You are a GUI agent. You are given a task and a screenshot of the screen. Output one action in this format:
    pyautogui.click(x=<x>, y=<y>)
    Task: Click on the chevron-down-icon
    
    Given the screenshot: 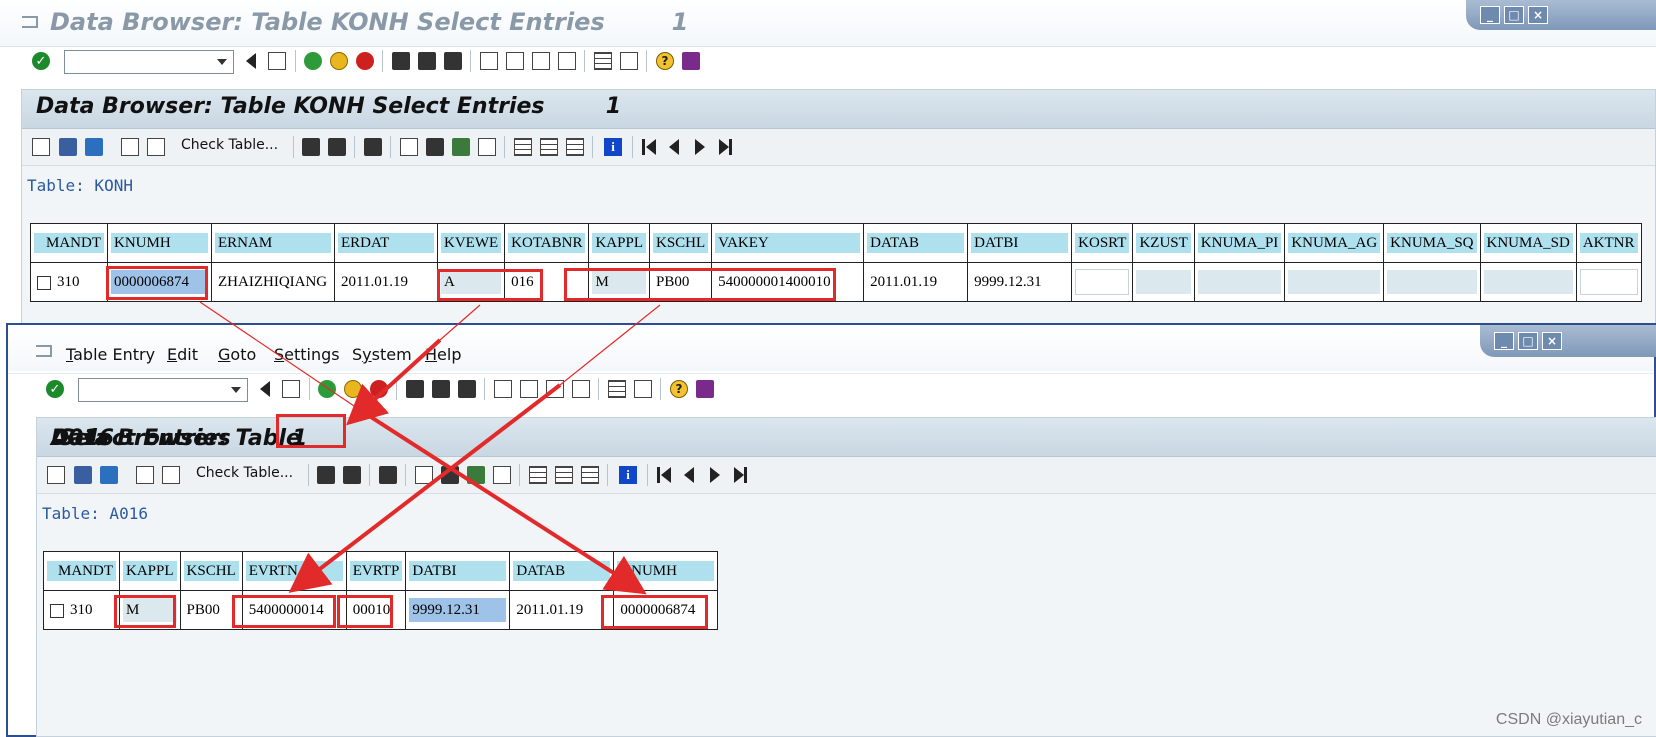 What is the action you would take?
    pyautogui.click(x=236, y=390)
    